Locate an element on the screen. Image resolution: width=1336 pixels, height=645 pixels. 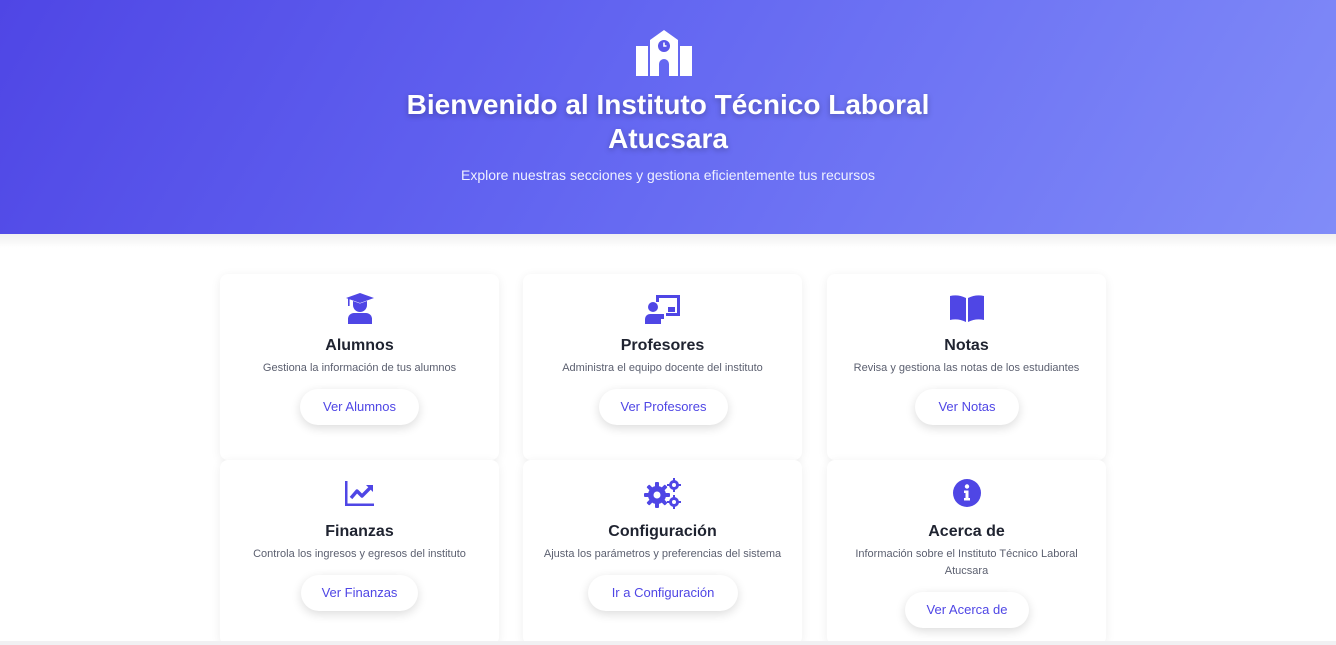
ver-notas-button: Ver Notas is located at coordinates (967, 407).